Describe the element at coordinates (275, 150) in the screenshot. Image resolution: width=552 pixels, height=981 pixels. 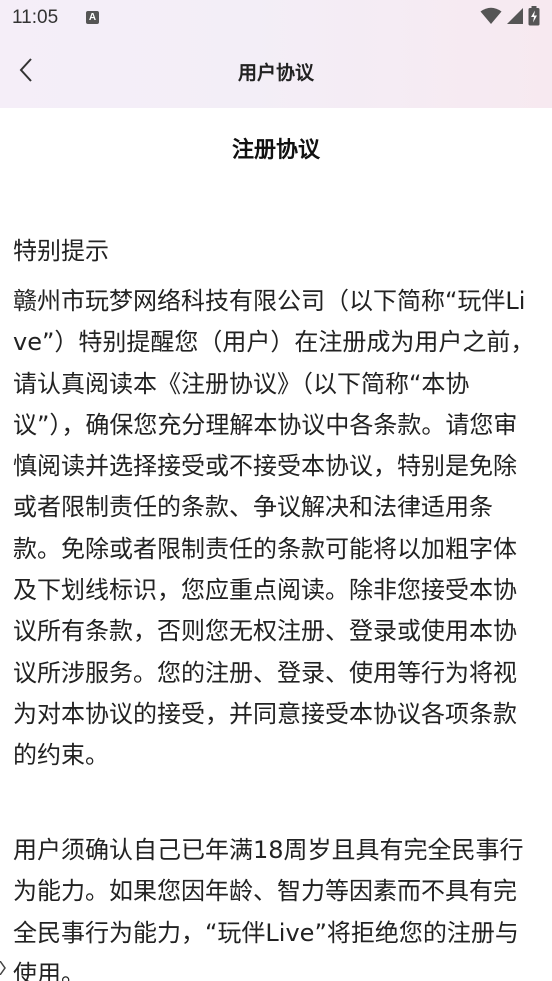
I see `document-title: 注册协议` at that location.